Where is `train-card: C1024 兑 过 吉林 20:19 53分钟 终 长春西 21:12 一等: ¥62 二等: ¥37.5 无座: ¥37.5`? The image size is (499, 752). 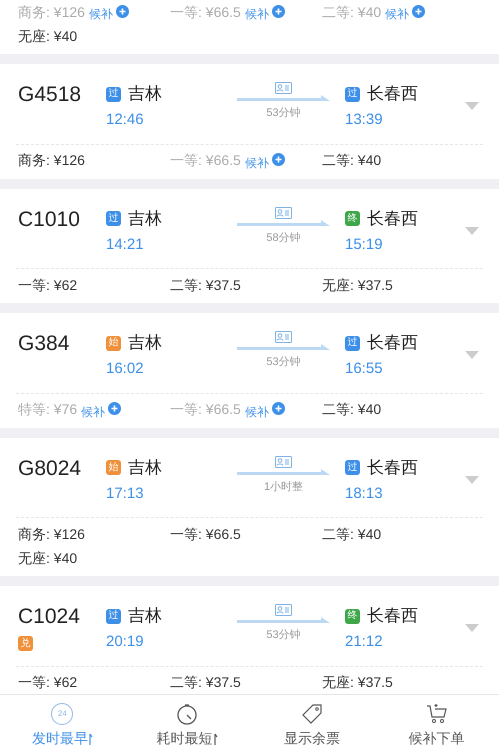
train-card: C1024 兑 过 吉林 20:19 53分钟 终 长春西 21:12 一等: ¥62 二等: ¥37.5 无座: ¥37.5 is located at coordinates (249, 640).